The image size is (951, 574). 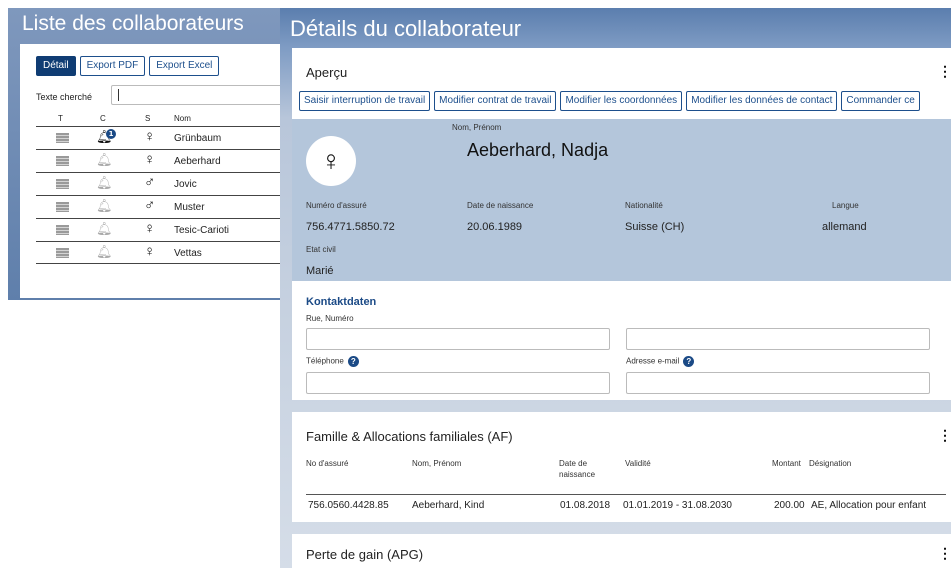 What do you see at coordinates (112, 66) in the screenshot?
I see `export-pdf-button: Export PDF` at bounding box center [112, 66].